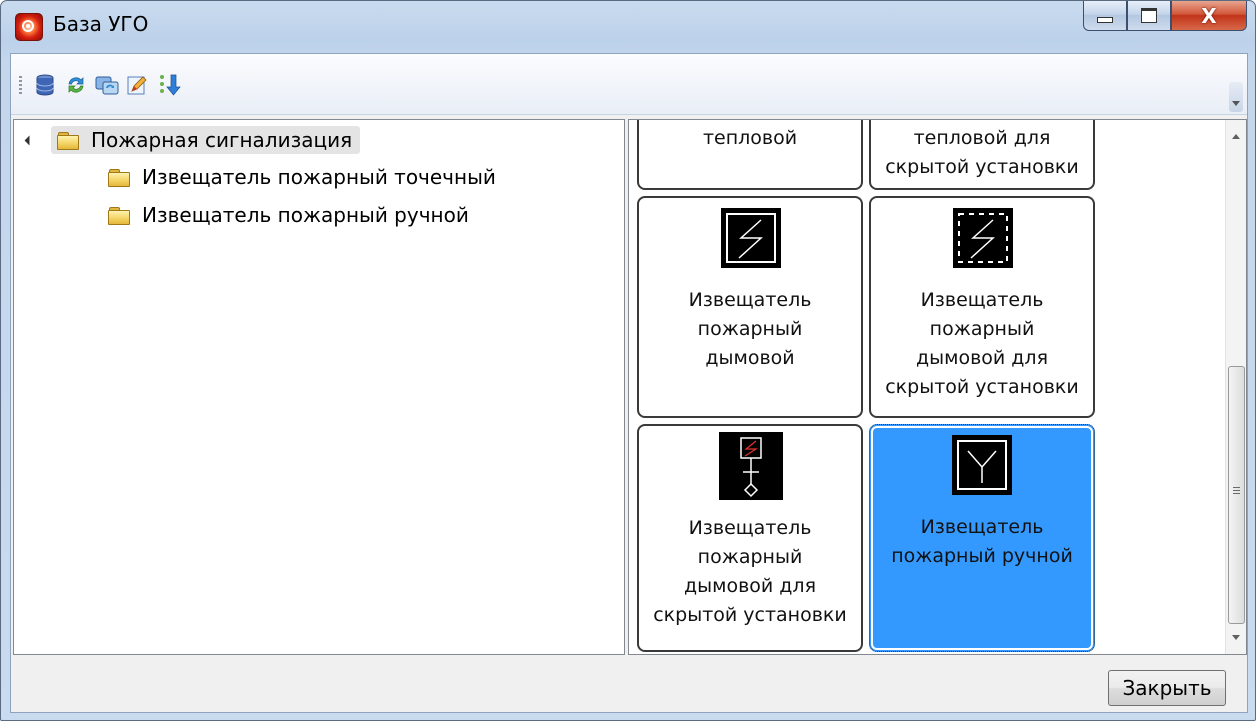  What do you see at coordinates (1236, 97) in the screenshot?
I see `toolbar-overflow-button` at bounding box center [1236, 97].